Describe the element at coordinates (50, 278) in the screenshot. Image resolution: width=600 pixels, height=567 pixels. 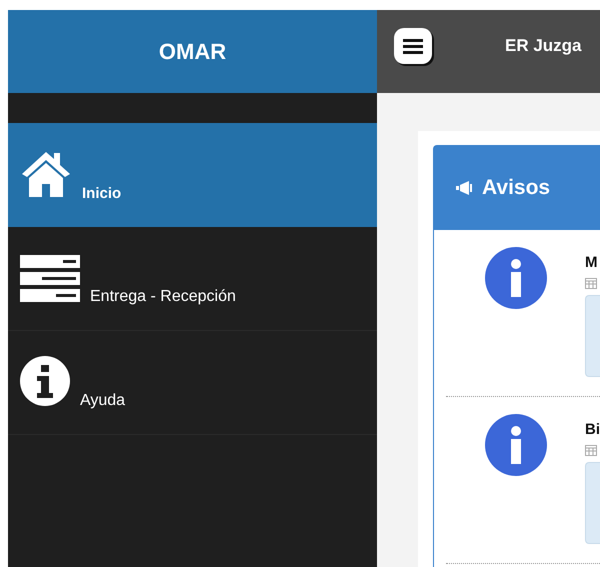
I see `server-icon` at that location.